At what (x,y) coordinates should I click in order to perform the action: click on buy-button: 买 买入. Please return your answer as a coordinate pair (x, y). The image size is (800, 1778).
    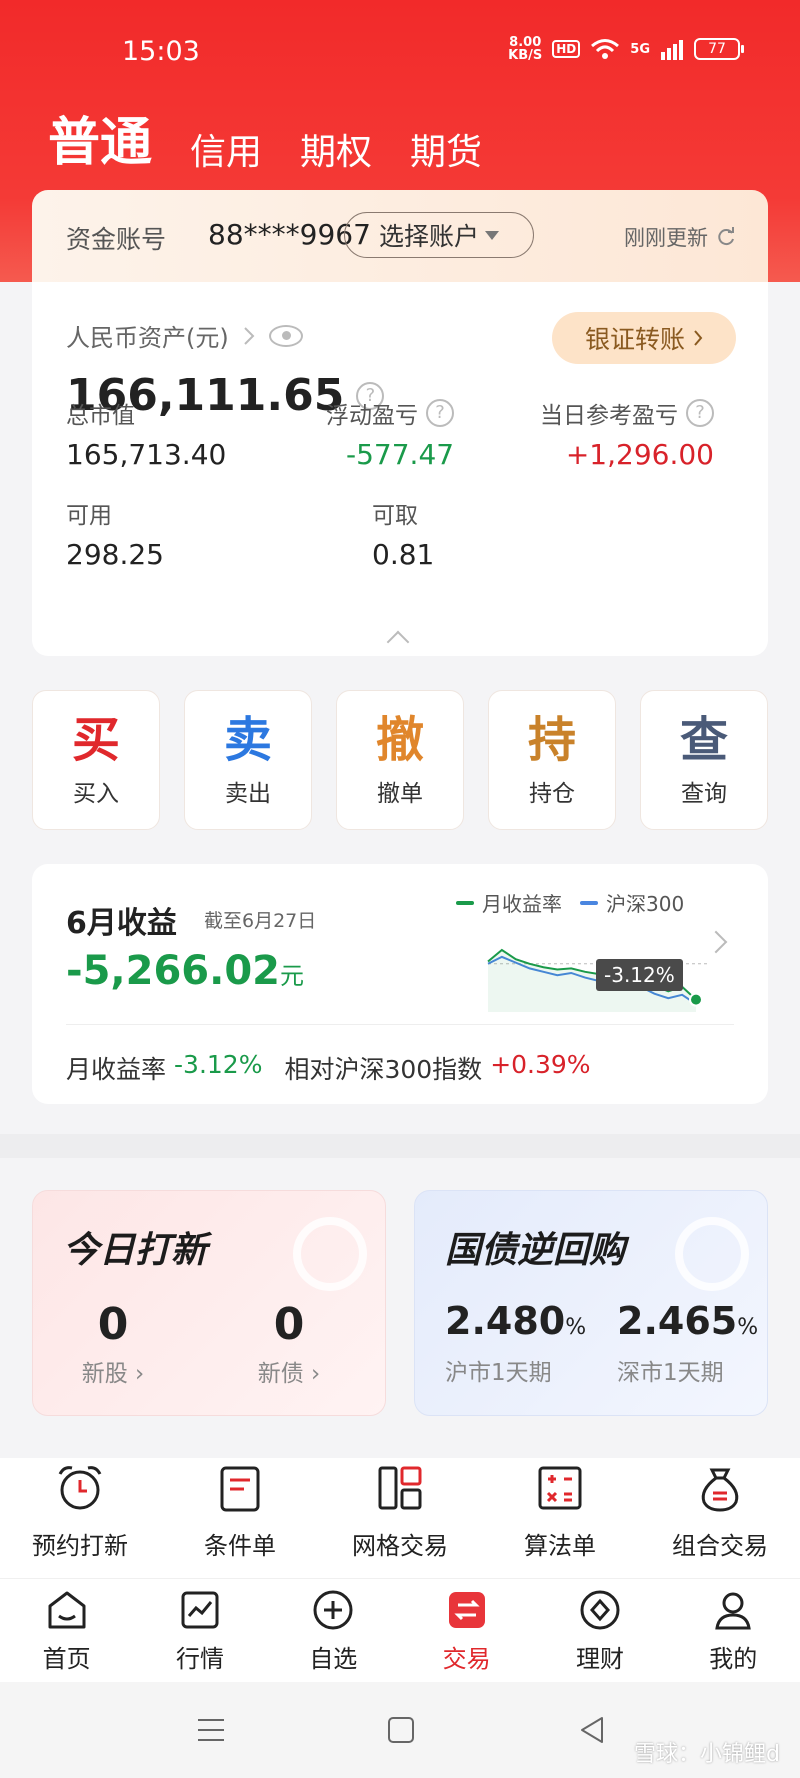
    Looking at the image, I should click on (96, 760).